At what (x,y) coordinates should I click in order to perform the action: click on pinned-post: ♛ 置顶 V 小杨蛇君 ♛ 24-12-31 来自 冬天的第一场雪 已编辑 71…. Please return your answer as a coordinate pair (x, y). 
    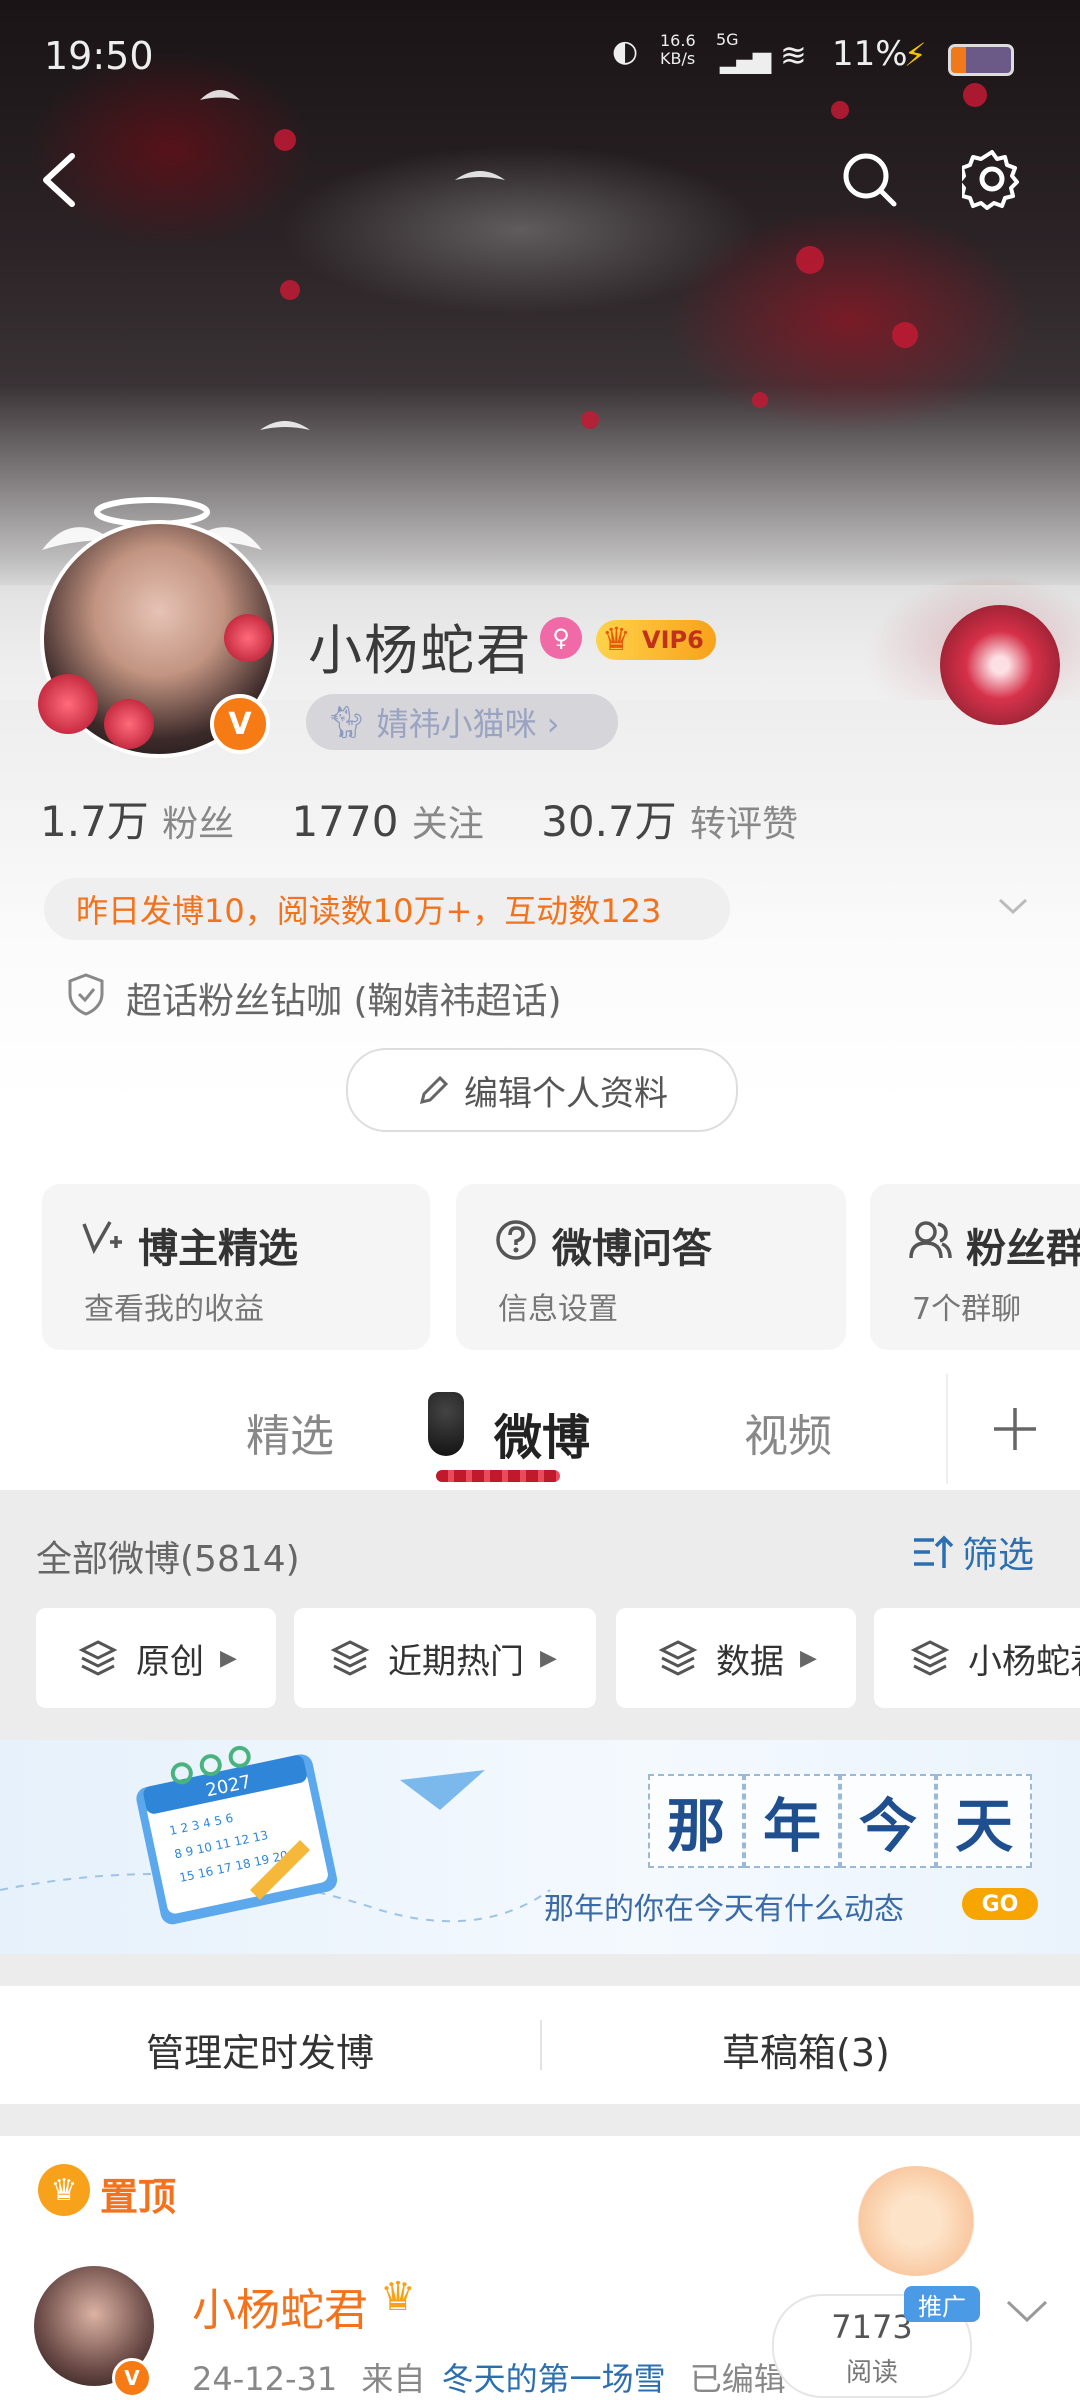
    Looking at the image, I should click on (540, 2268).